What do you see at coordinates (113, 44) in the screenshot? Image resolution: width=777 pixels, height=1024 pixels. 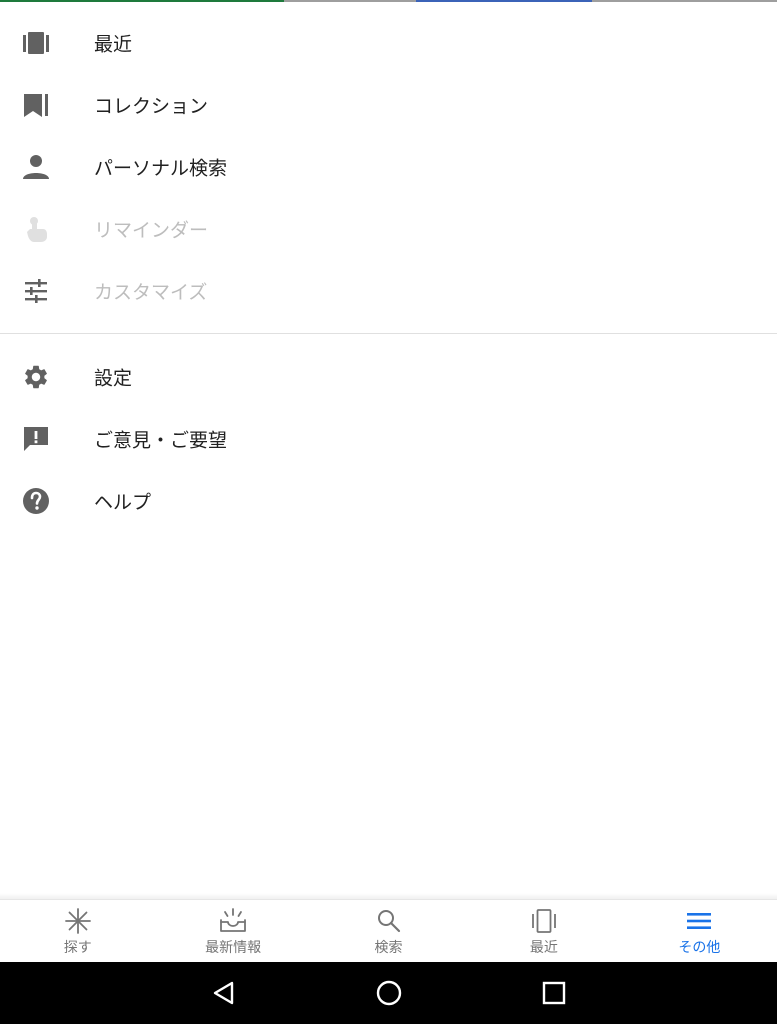 I see `menu-item-label: 最近` at bounding box center [113, 44].